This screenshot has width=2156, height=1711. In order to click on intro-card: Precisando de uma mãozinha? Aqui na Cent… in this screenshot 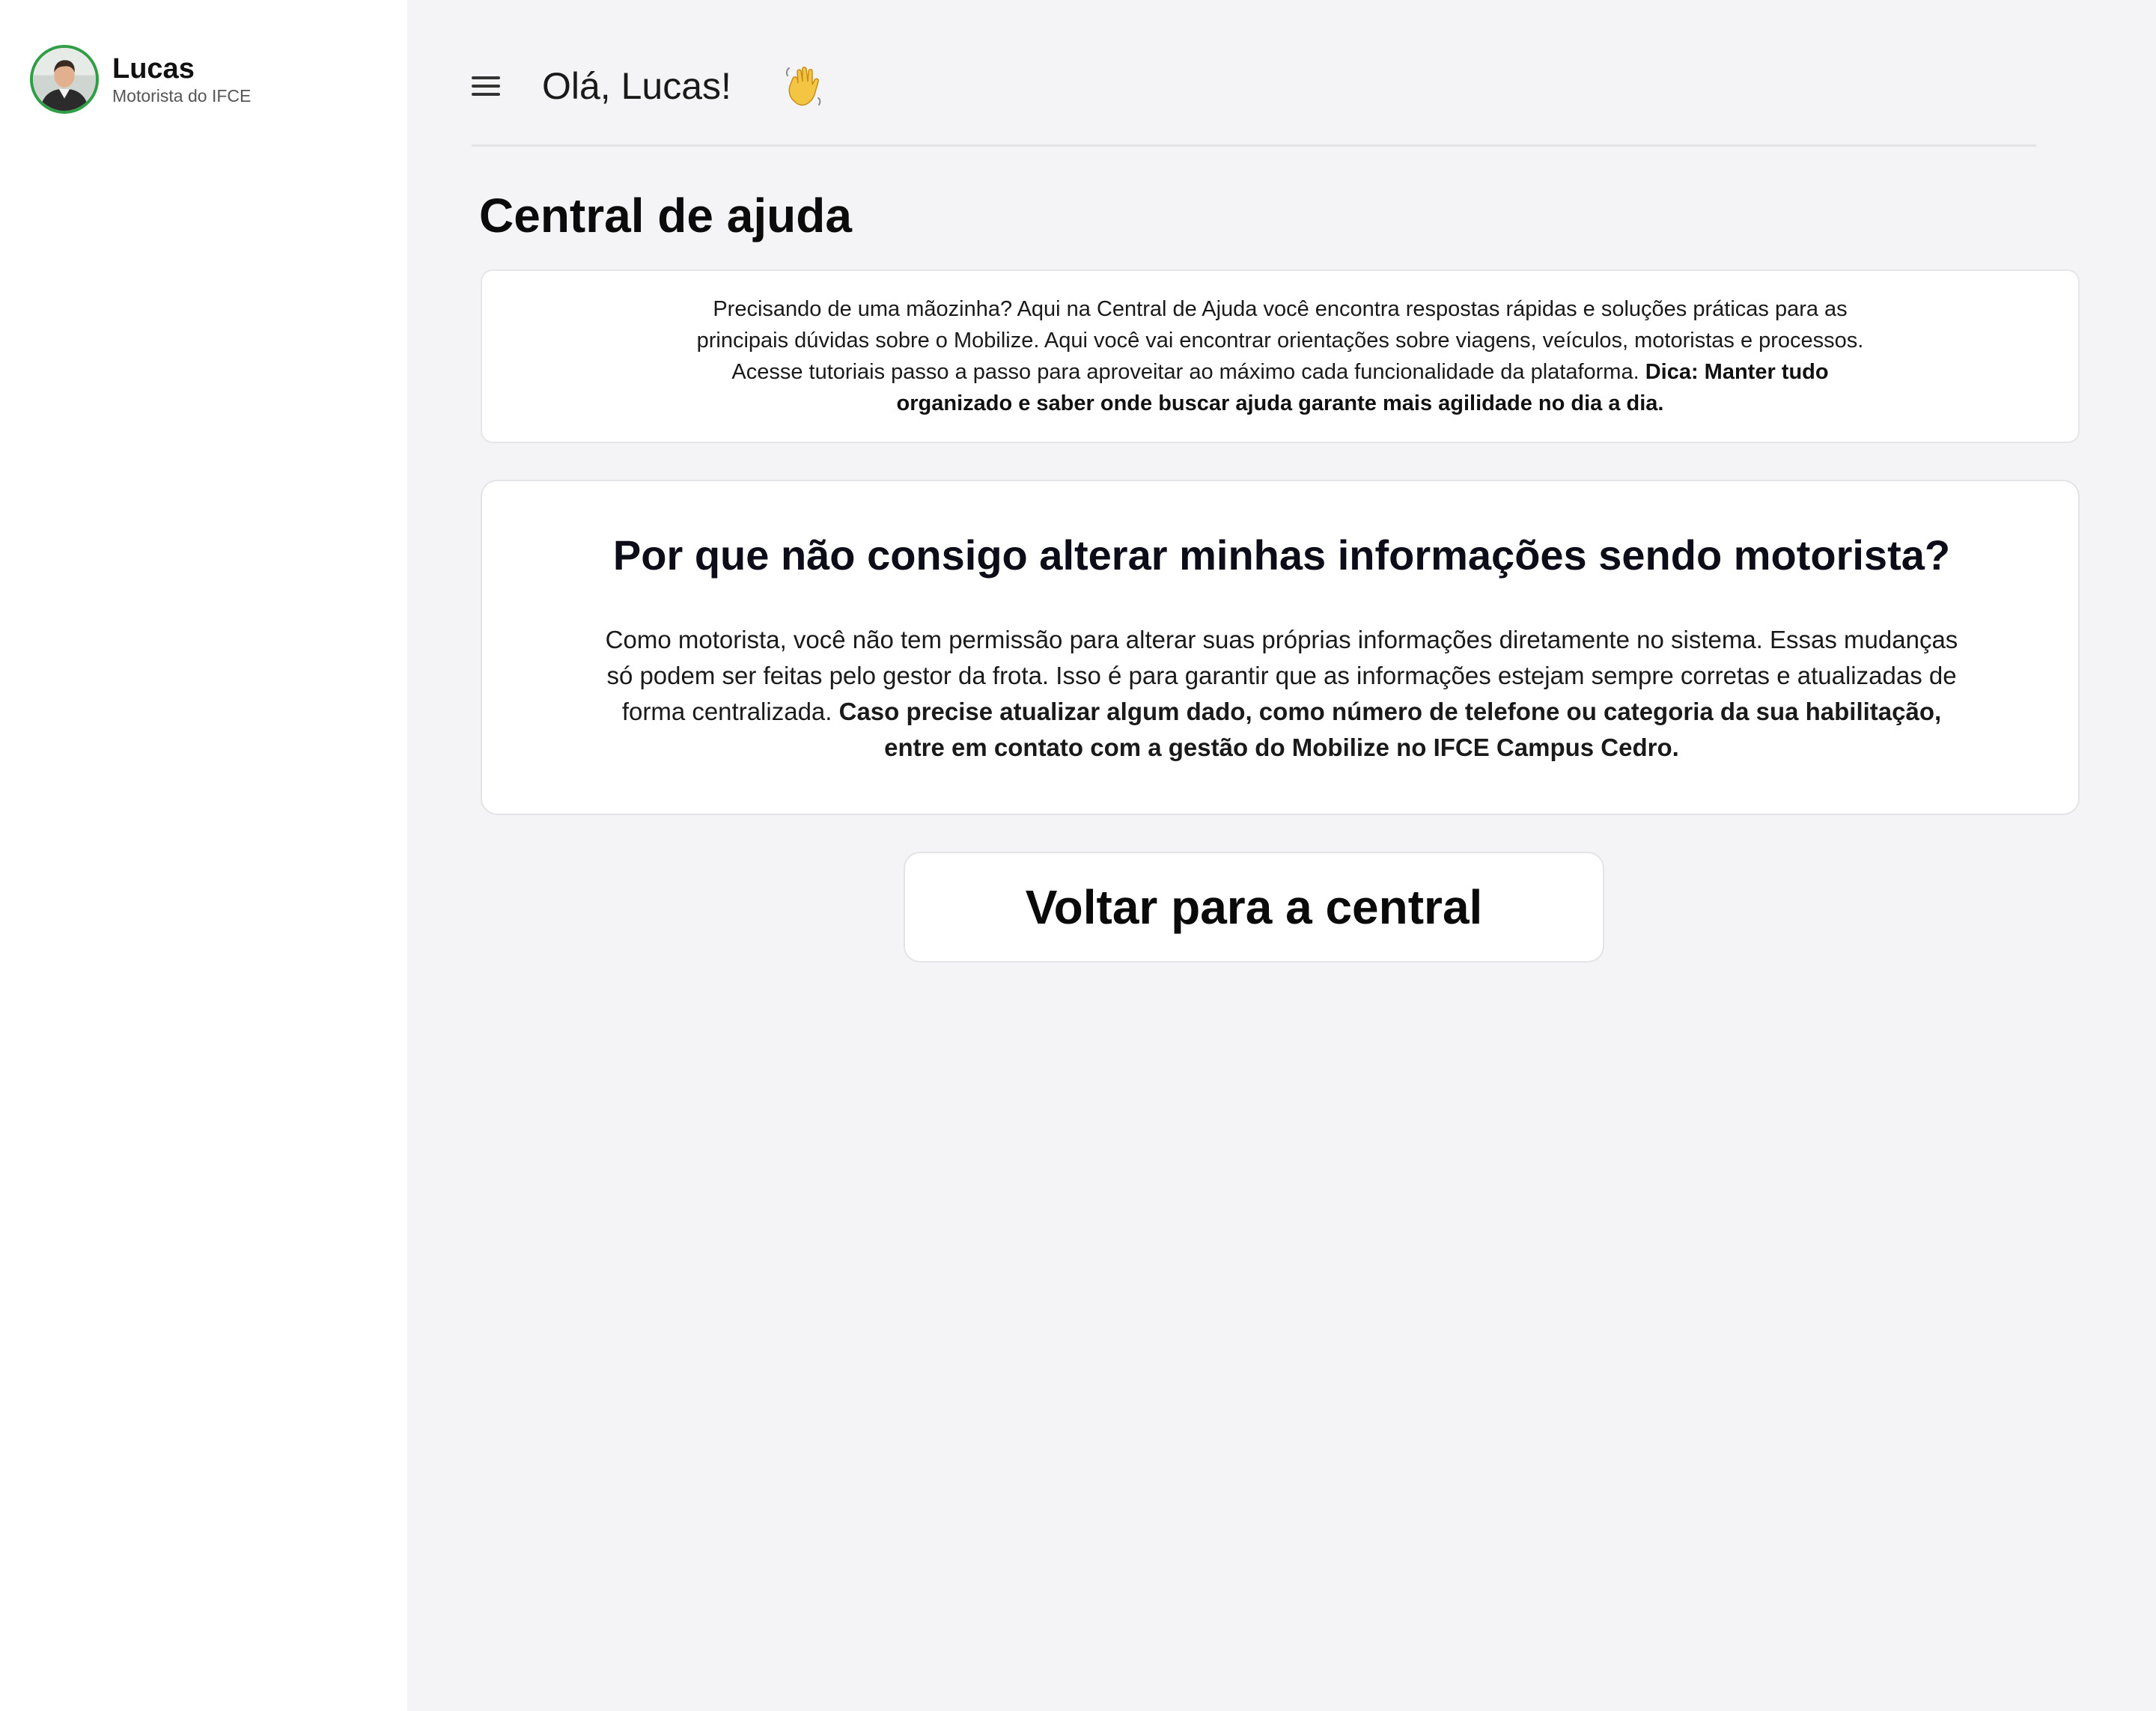, I will do `click(1280, 356)`.